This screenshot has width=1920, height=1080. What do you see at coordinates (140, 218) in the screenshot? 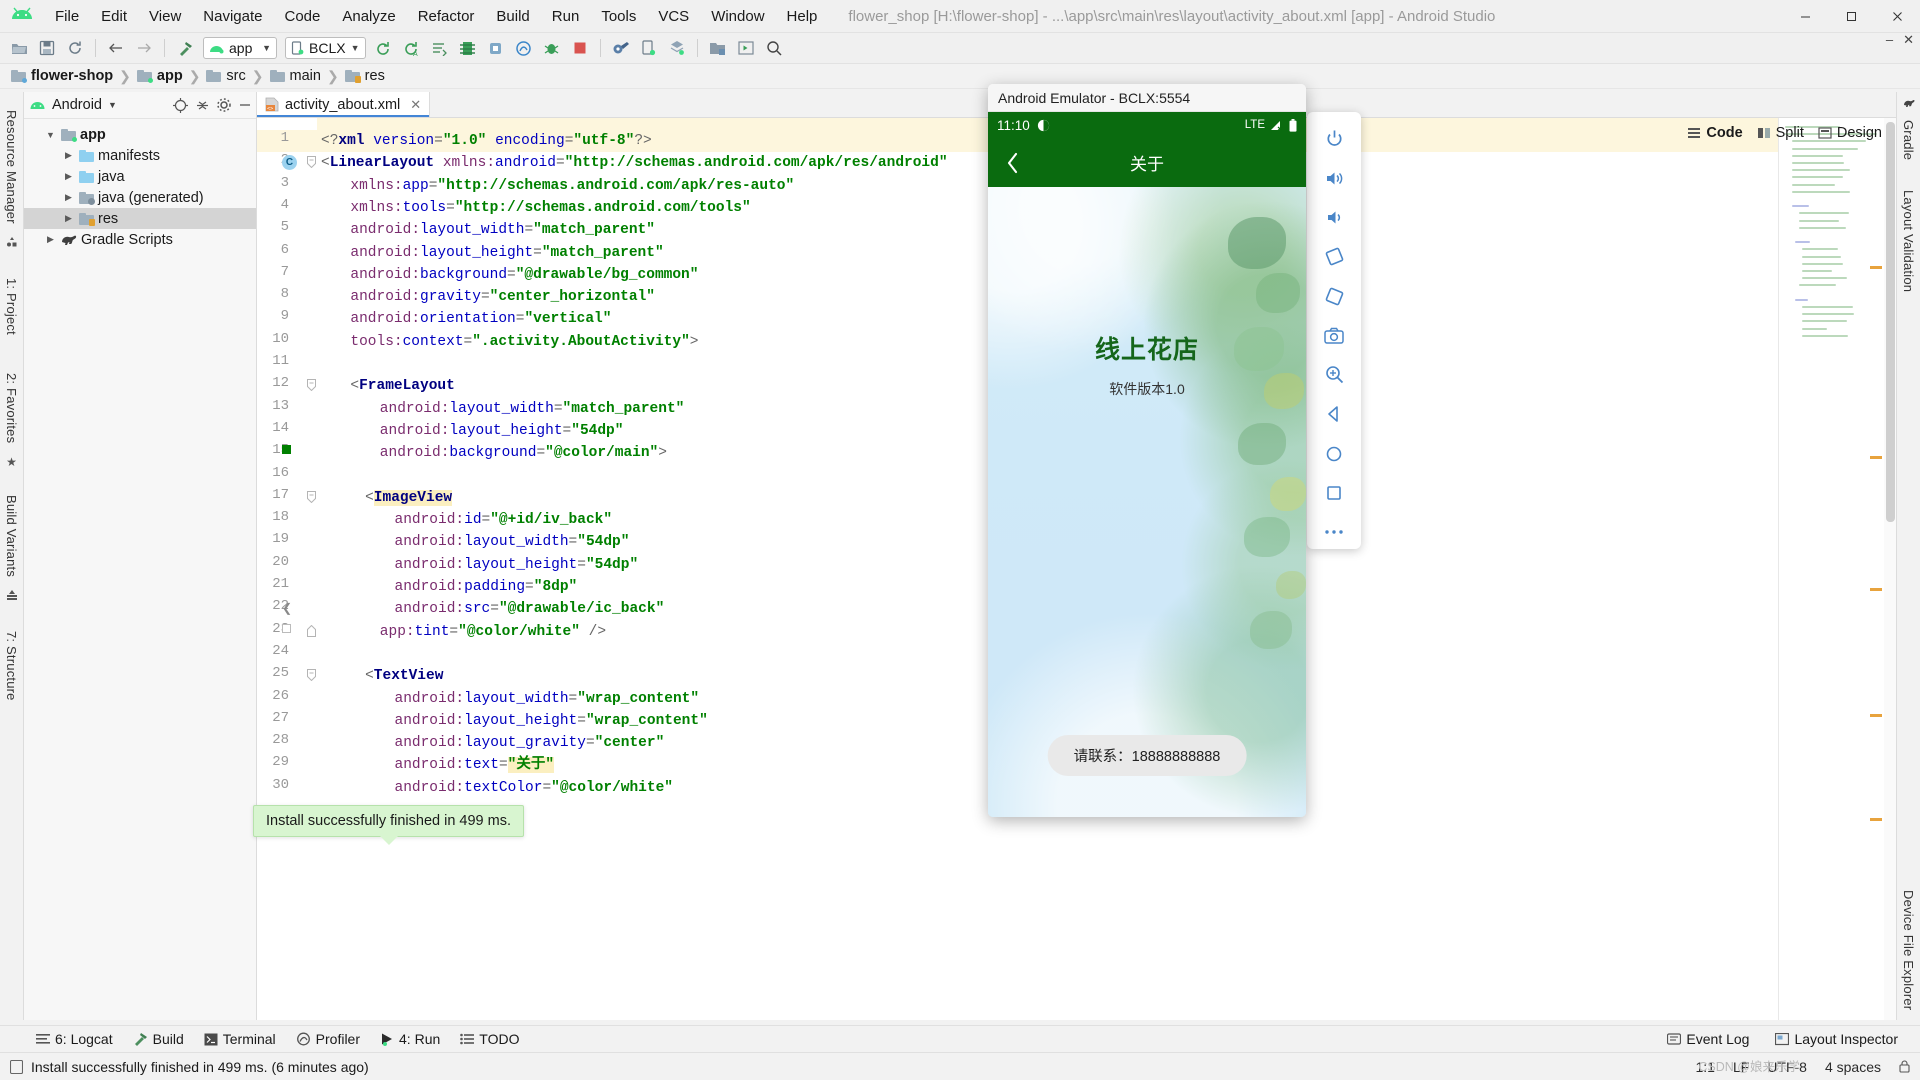
I see `tree-node-res: ▶ res` at bounding box center [140, 218].